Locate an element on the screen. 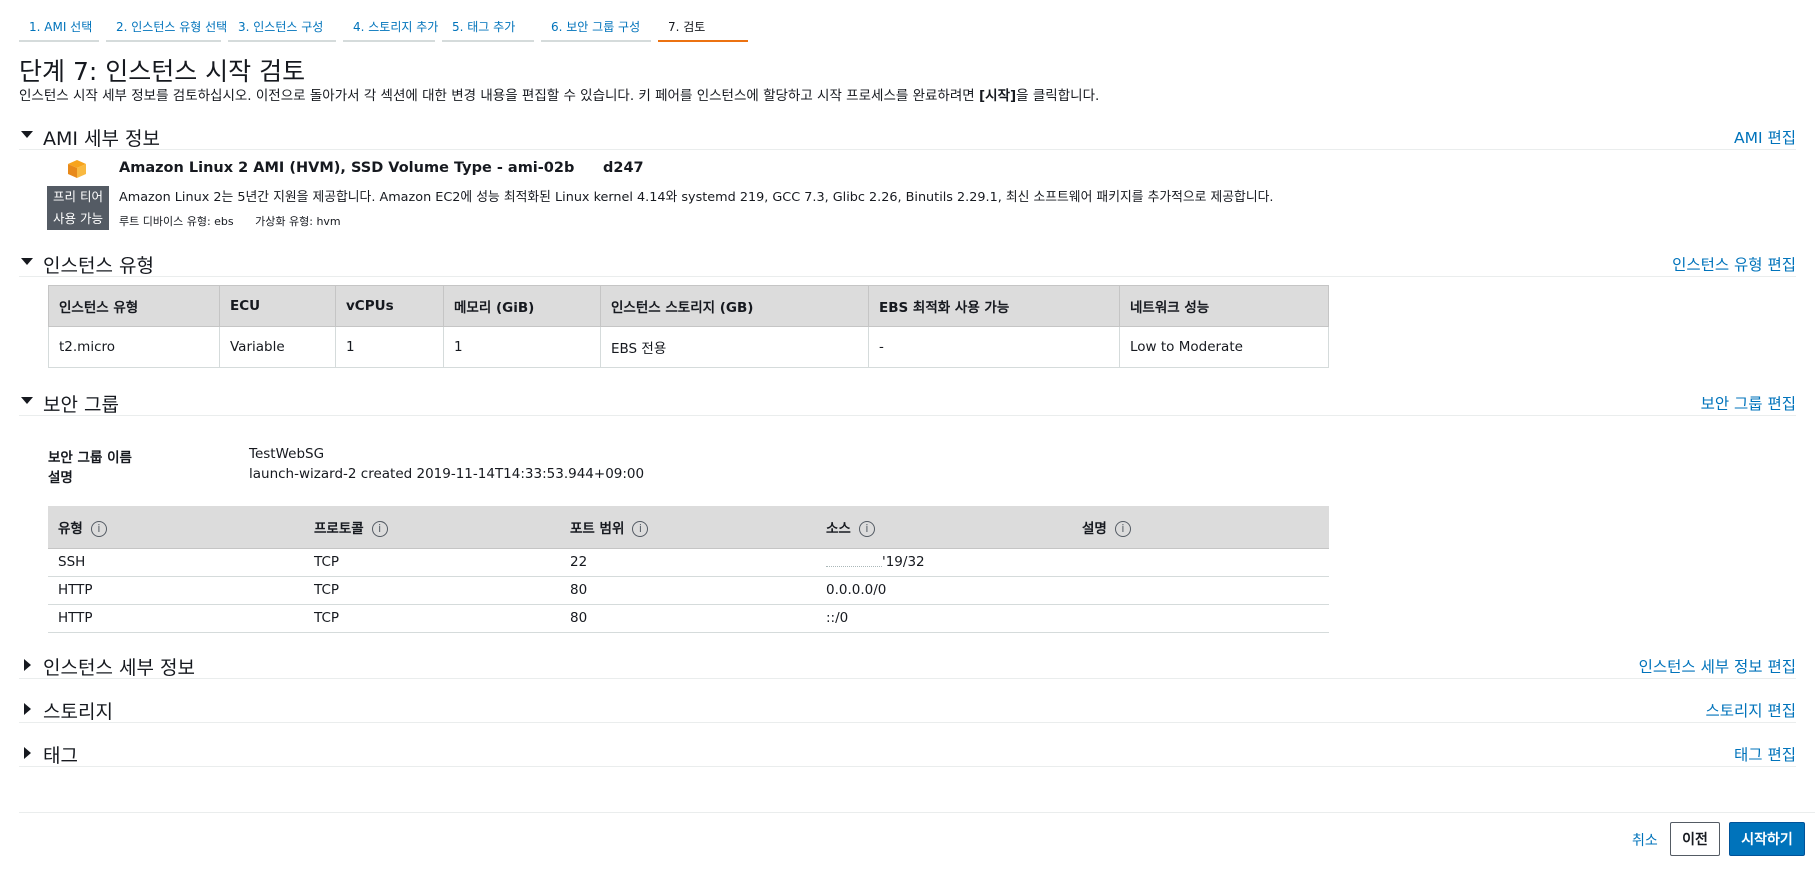 The width and height of the screenshot is (1815, 871). column-header-label: 유형 is located at coordinates (70, 528).